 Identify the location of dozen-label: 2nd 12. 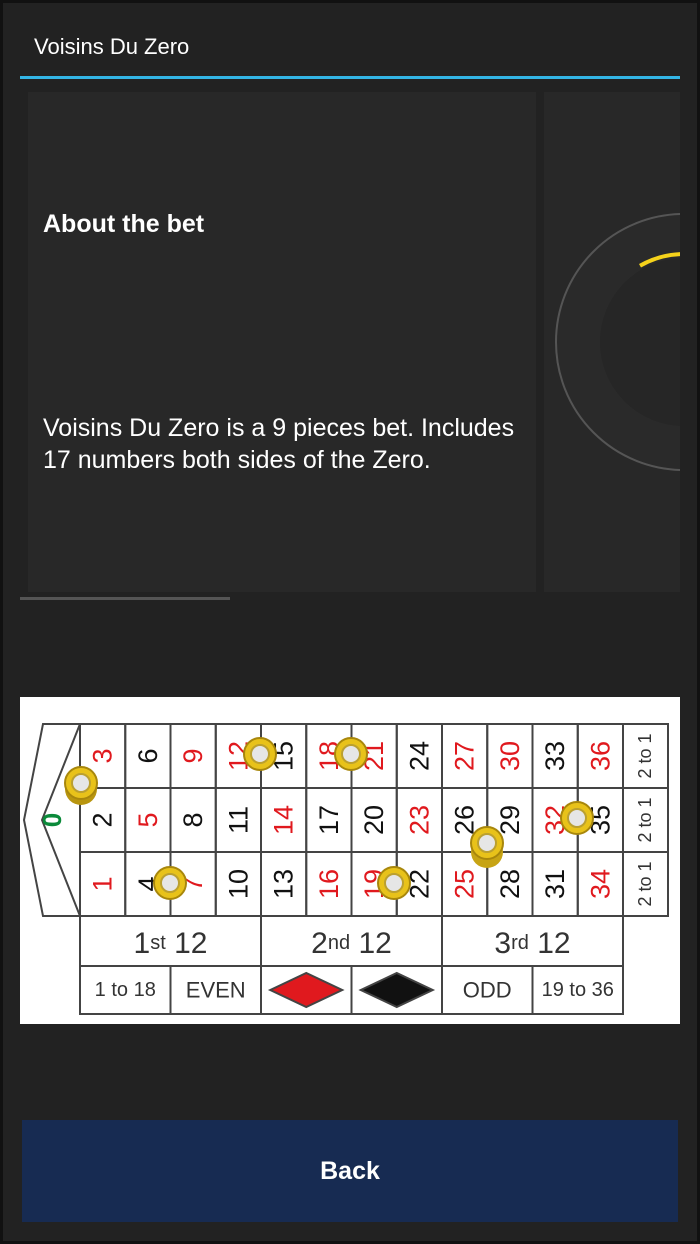
(351, 943).